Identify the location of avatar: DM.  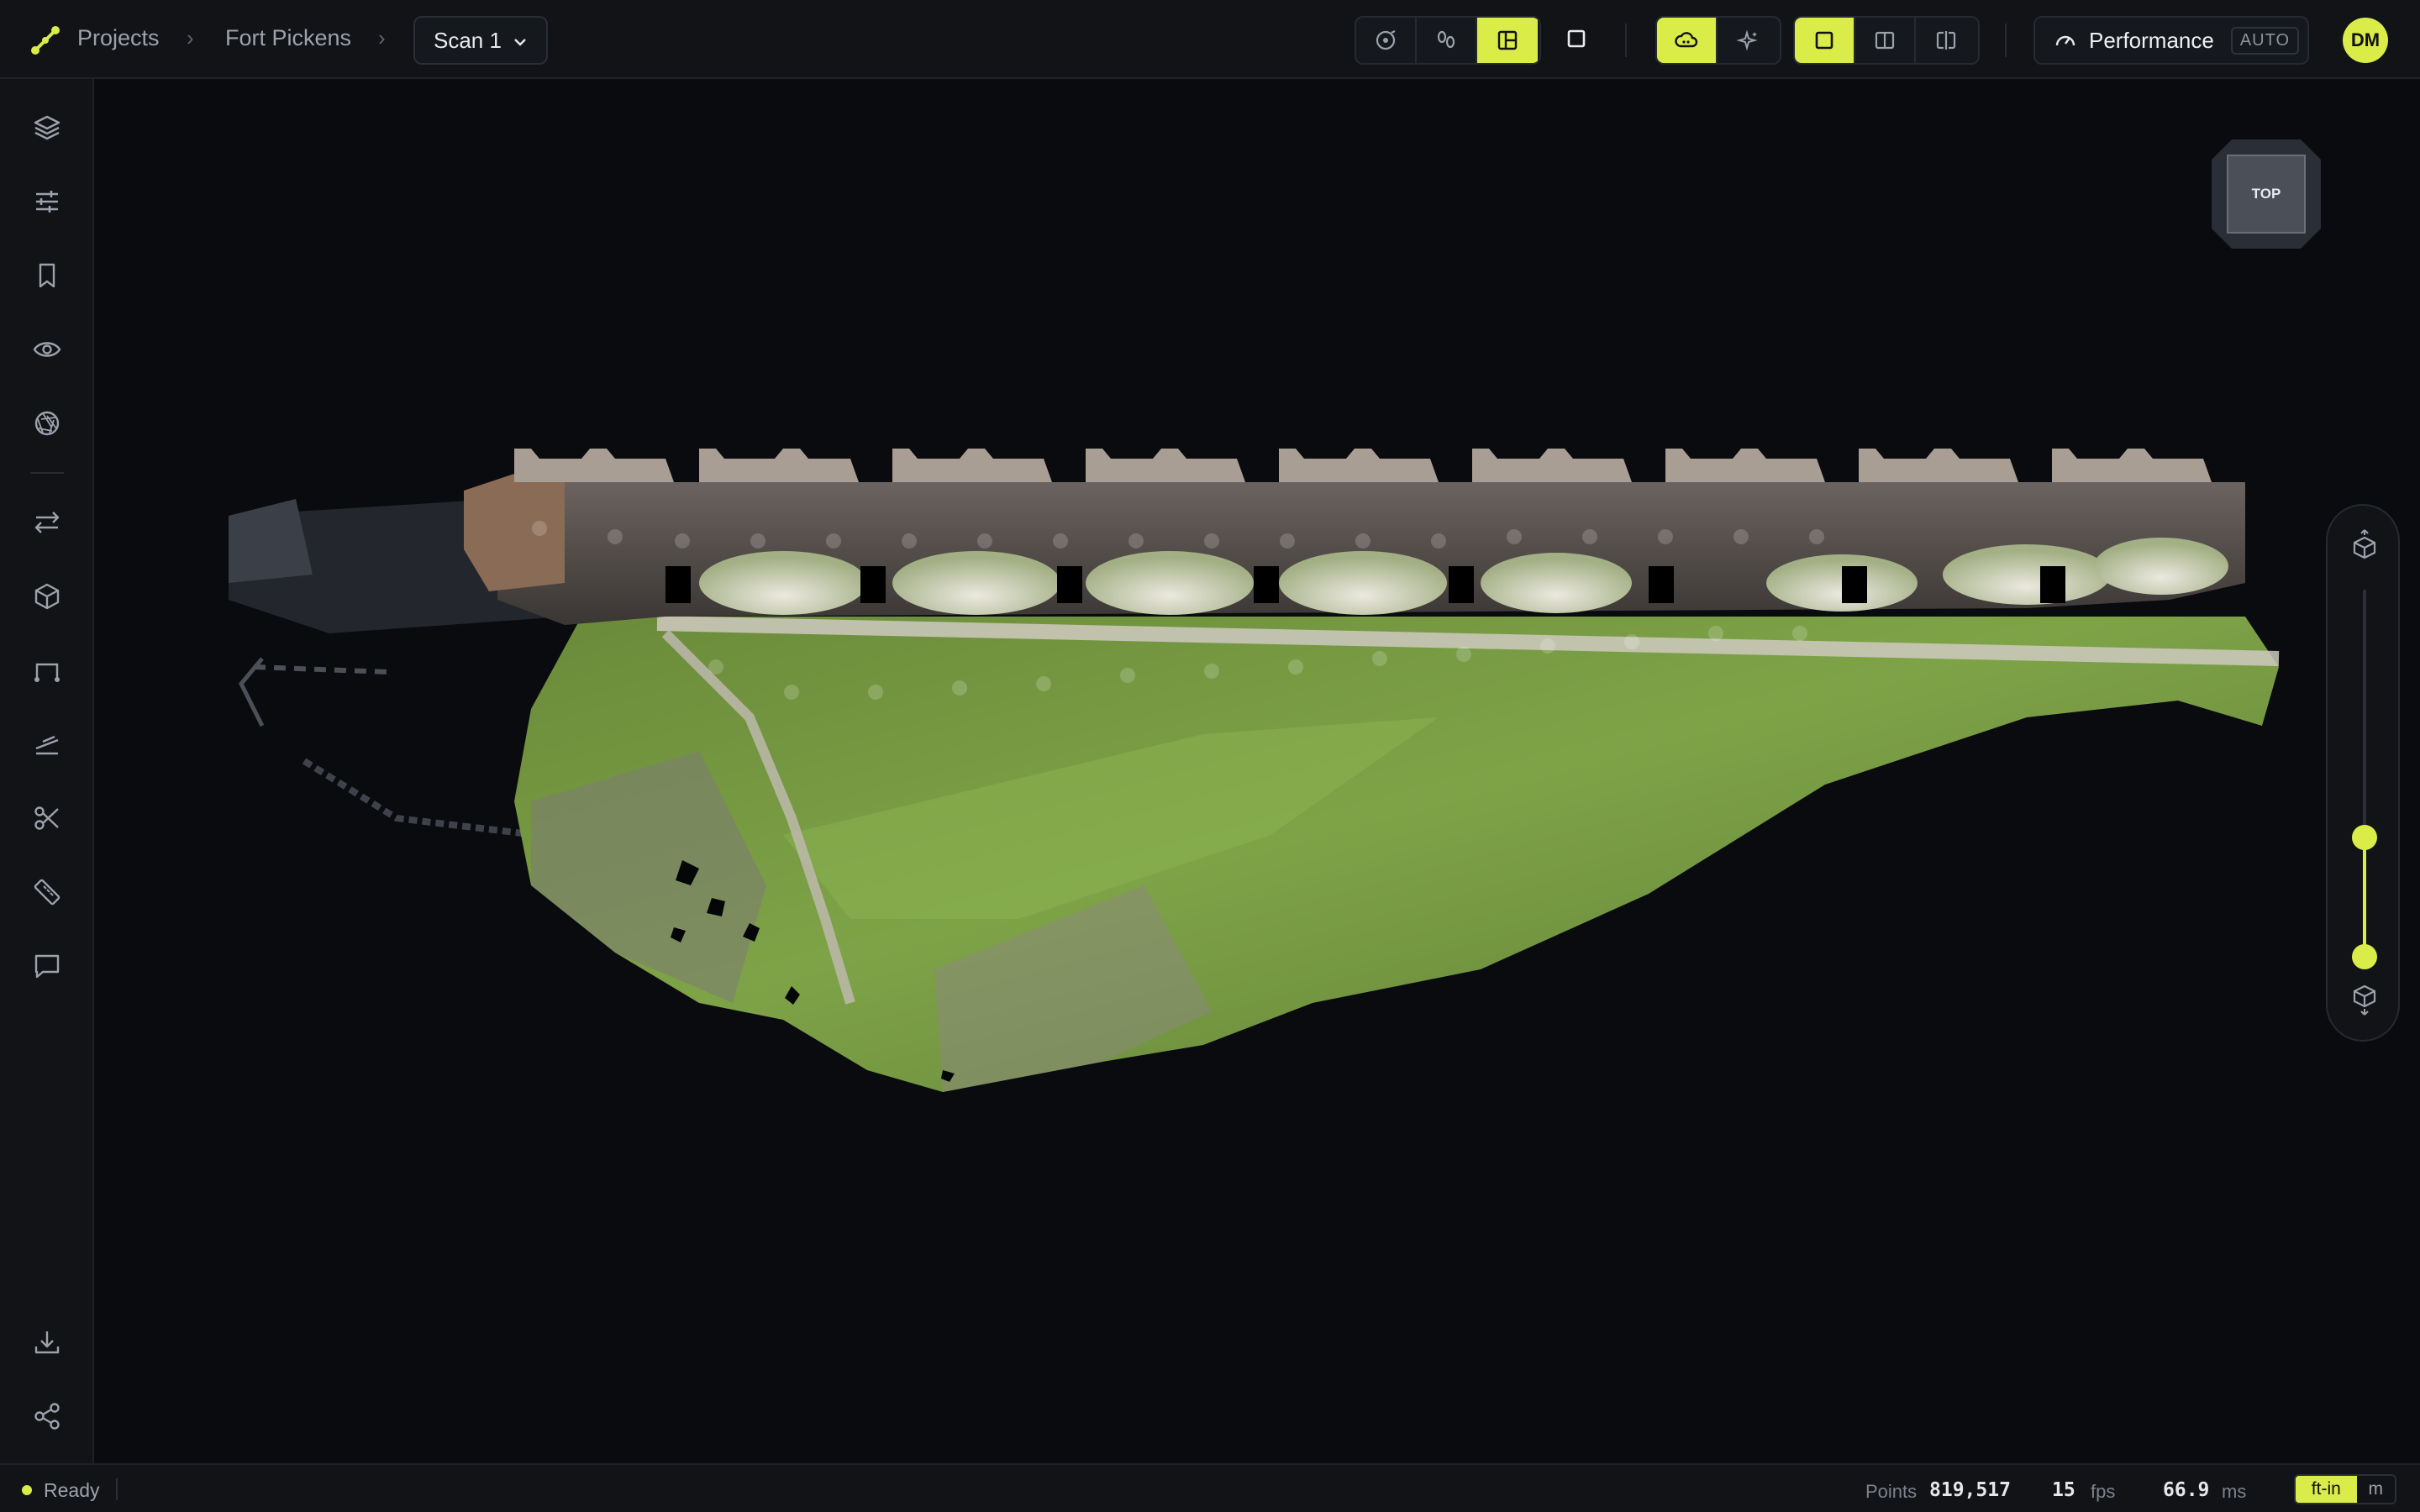
(2365, 40).